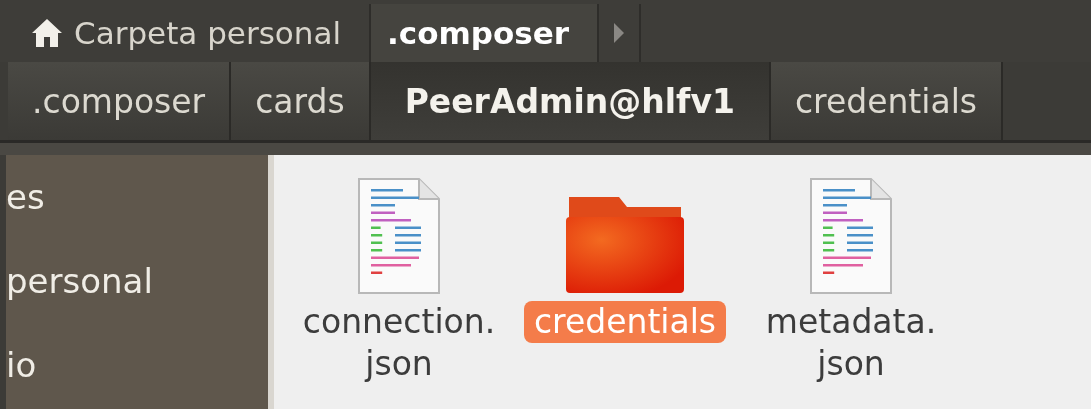 This screenshot has width=1091, height=409. I want to click on breadcrumb-button: cards, so click(301, 101).